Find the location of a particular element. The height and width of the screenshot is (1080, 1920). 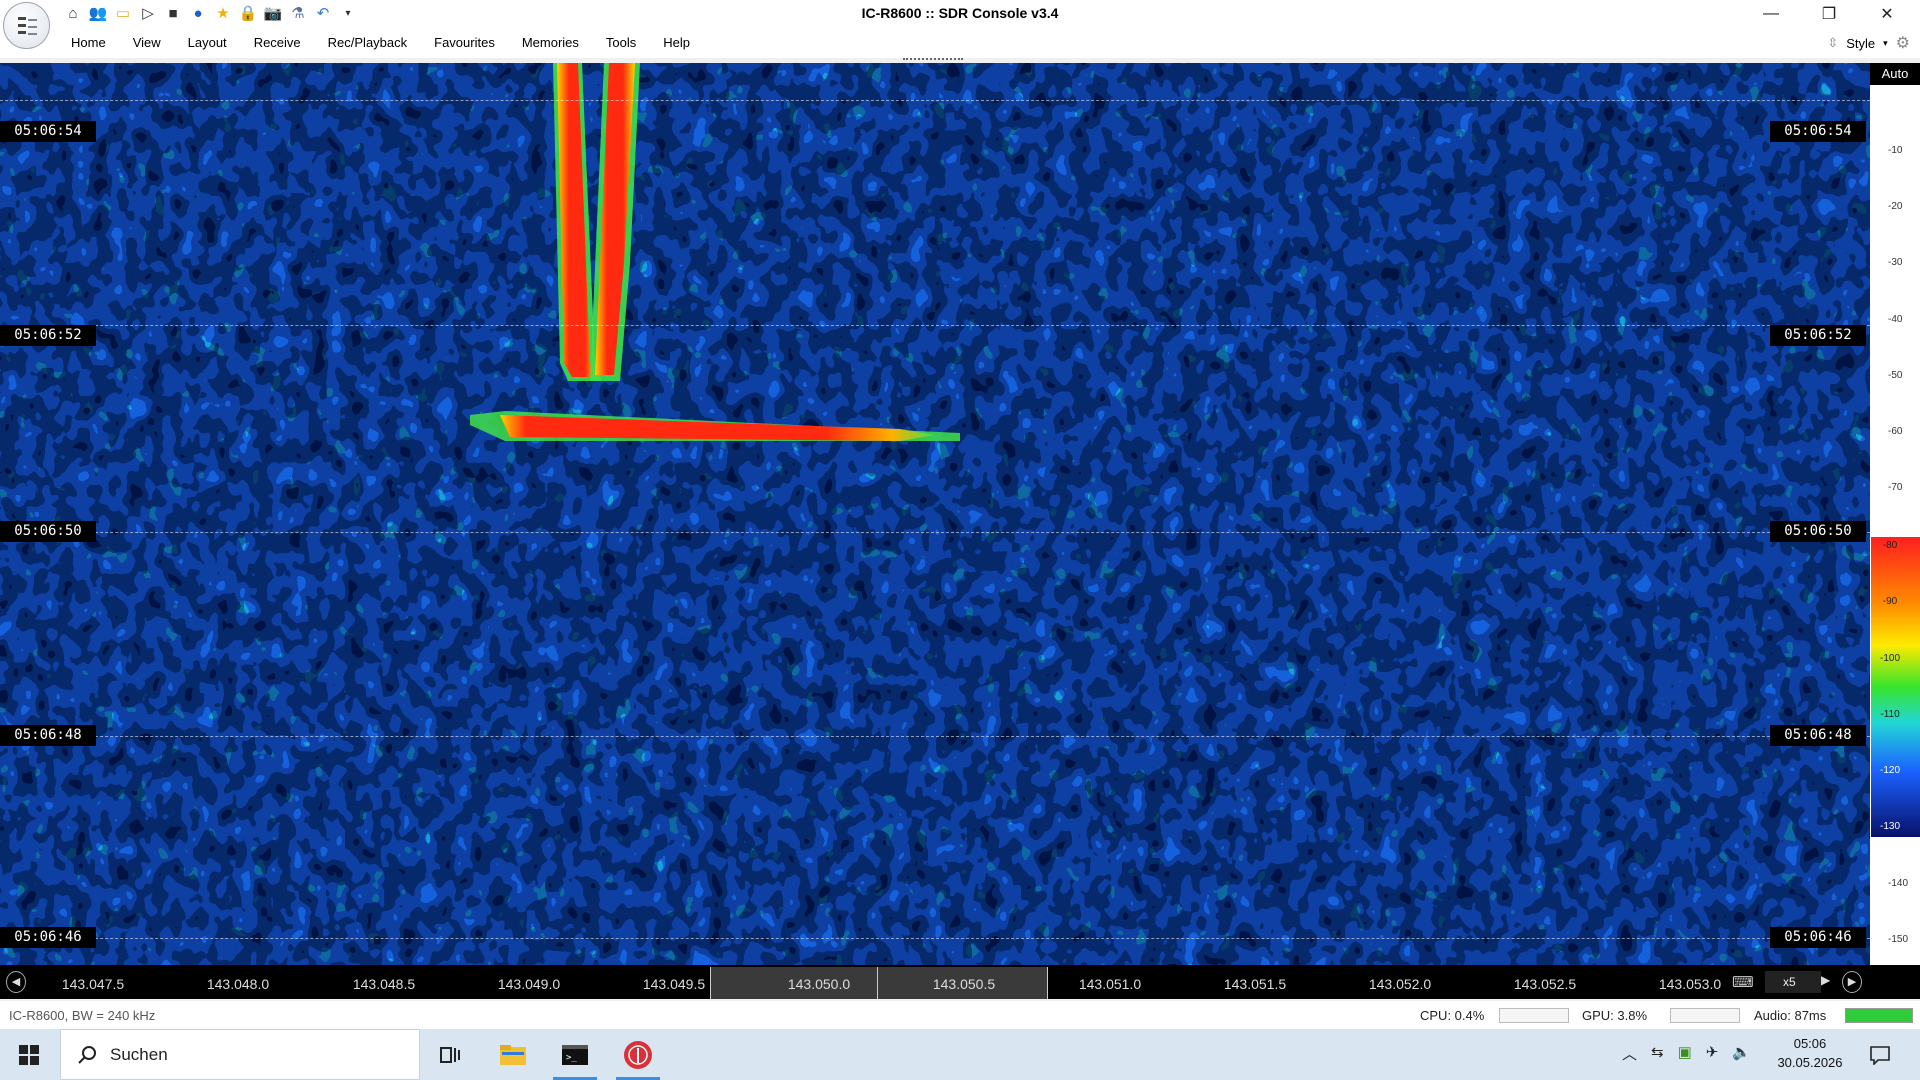

gpu-meter is located at coordinates (1705, 1015).